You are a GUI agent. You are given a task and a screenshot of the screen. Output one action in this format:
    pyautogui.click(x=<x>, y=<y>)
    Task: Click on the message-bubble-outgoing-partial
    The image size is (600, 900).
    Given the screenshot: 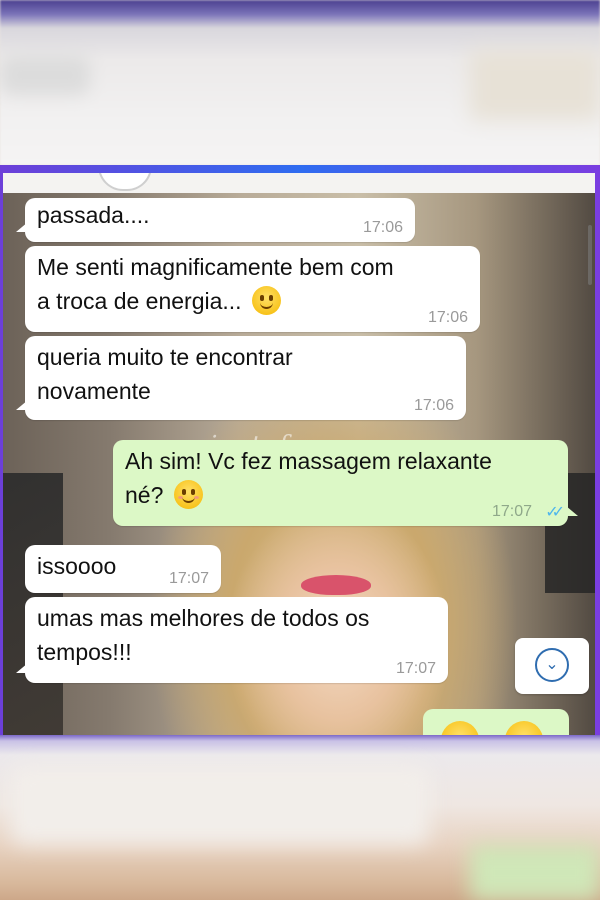 What is the action you would take?
    pyautogui.click(x=496, y=722)
    